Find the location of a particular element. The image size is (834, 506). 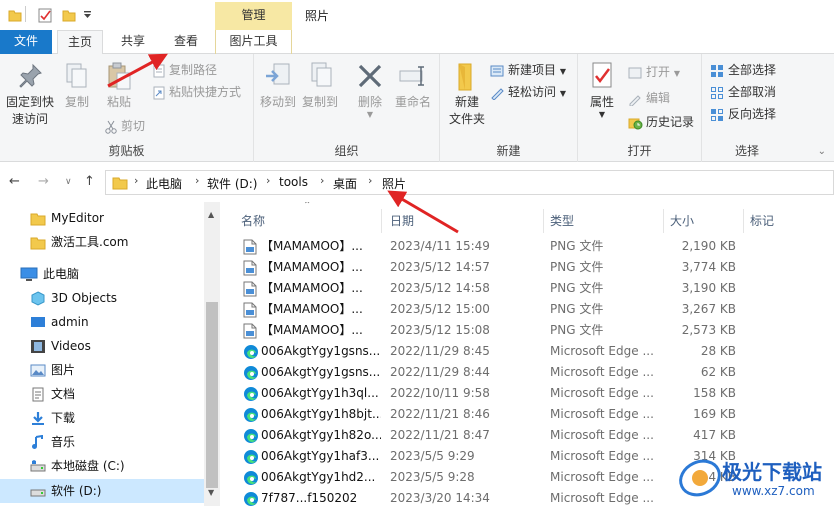

tree-item-music: 音乐 is located at coordinates (102, 442).